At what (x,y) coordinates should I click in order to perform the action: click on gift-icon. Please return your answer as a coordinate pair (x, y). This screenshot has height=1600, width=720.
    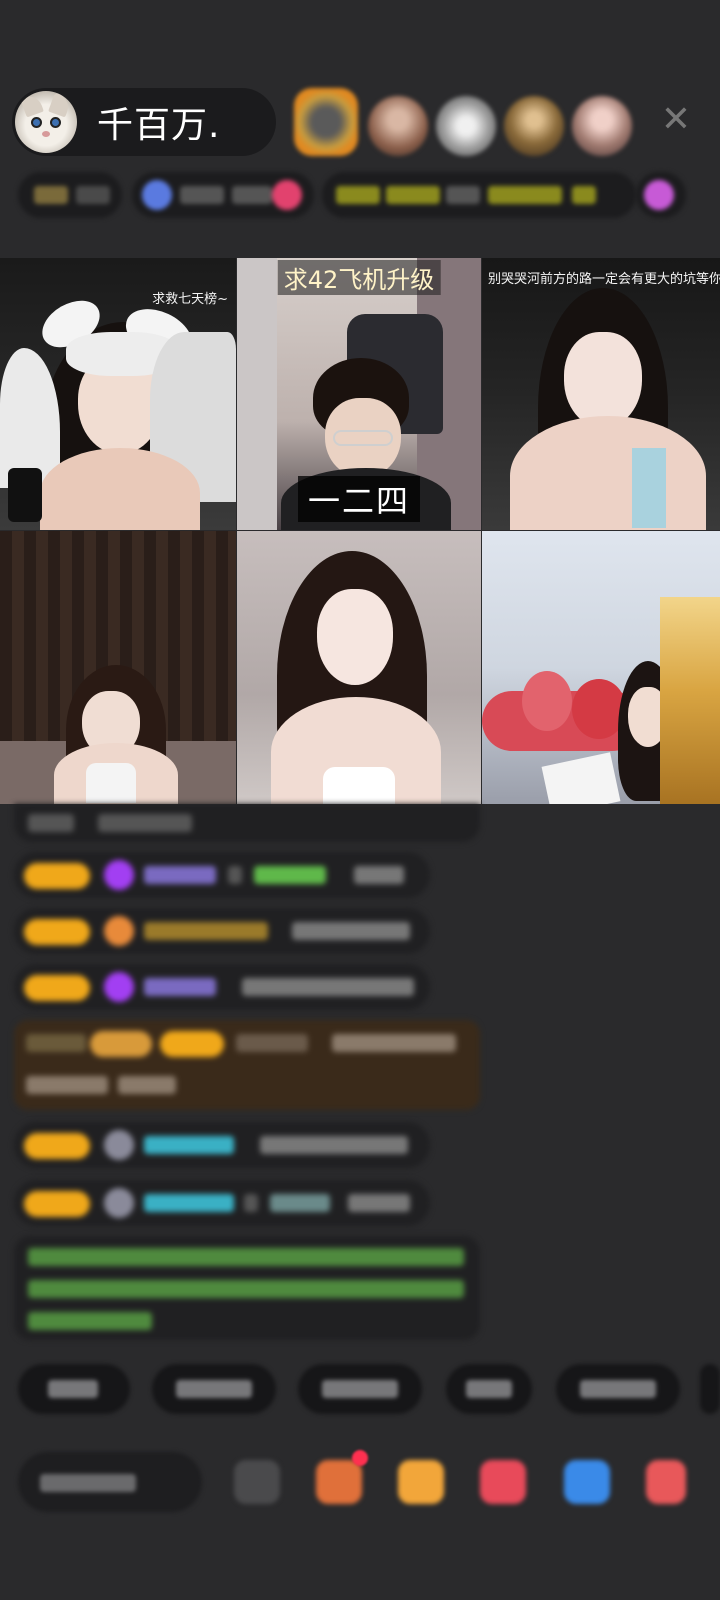
    Looking at the image, I should click on (503, 1482).